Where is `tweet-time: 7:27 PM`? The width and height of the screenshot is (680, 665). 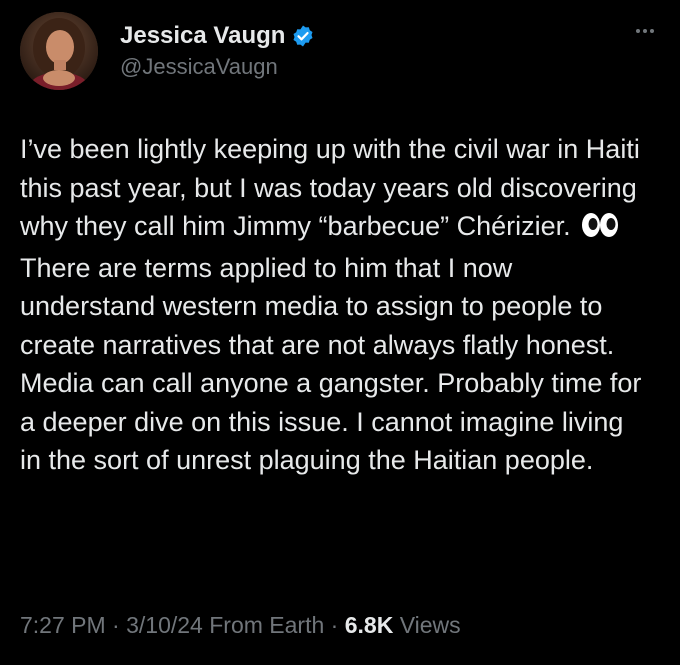 tweet-time: 7:27 PM is located at coordinates (63, 625).